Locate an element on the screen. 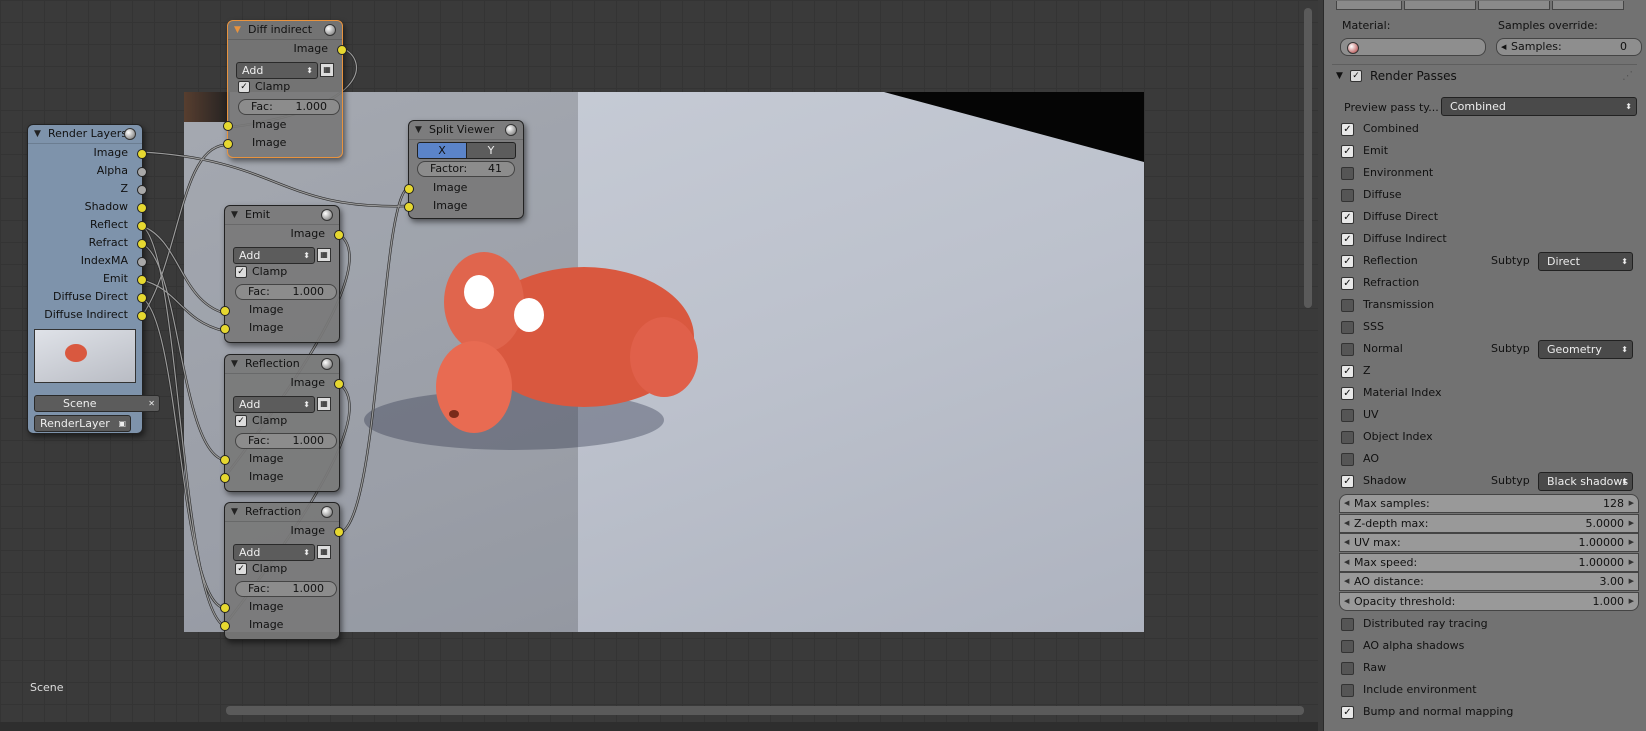 This screenshot has width=1646, height=731. pass-row-transmission: Transmission is located at coordinates (1491, 305).